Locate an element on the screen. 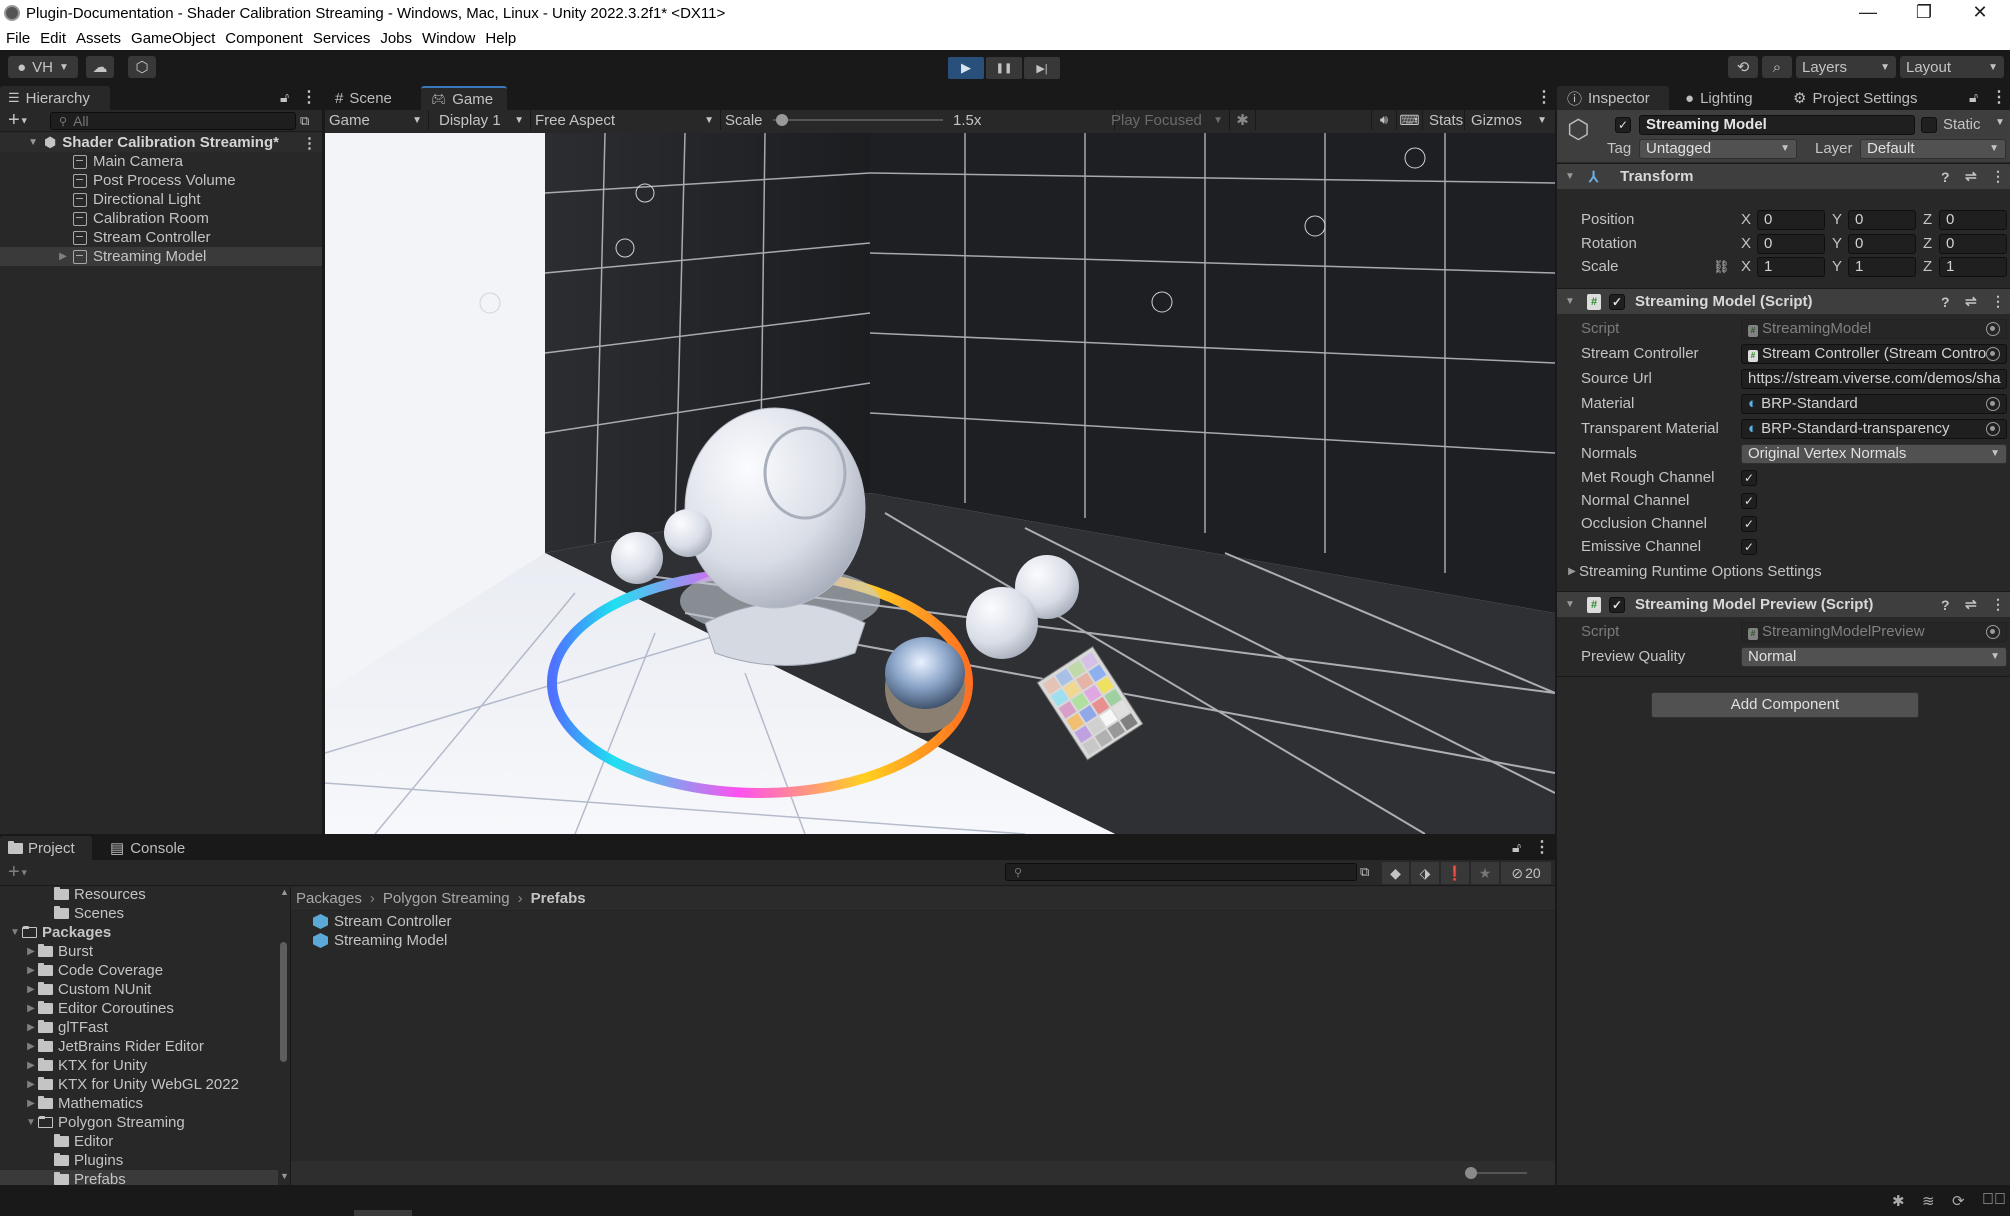 The width and height of the screenshot is (2010, 1216). search-button: ⌕ is located at coordinates (1777, 67).